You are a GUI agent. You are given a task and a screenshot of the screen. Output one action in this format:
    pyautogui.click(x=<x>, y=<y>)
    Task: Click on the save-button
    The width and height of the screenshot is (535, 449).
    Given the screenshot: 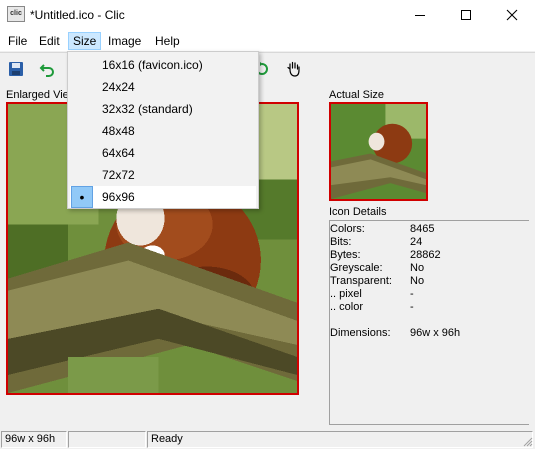 What is the action you would take?
    pyautogui.click(x=16, y=69)
    